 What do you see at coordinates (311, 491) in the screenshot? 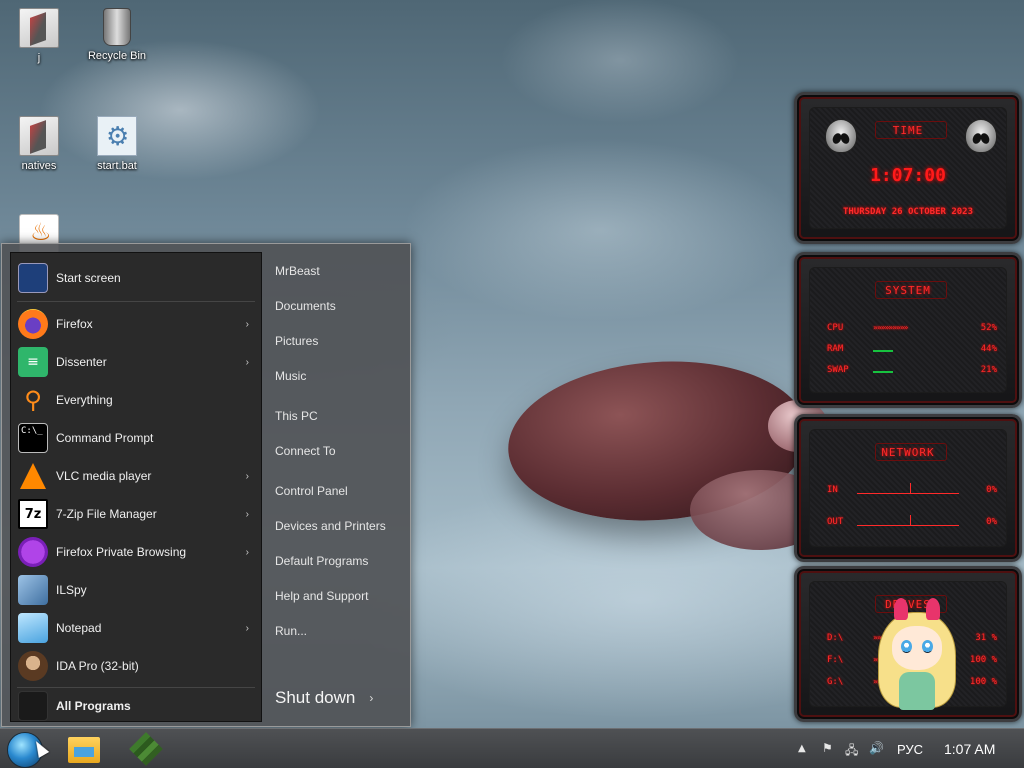
I see `start-link-control-panel: Control Panel` at bounding box center [311, 491].